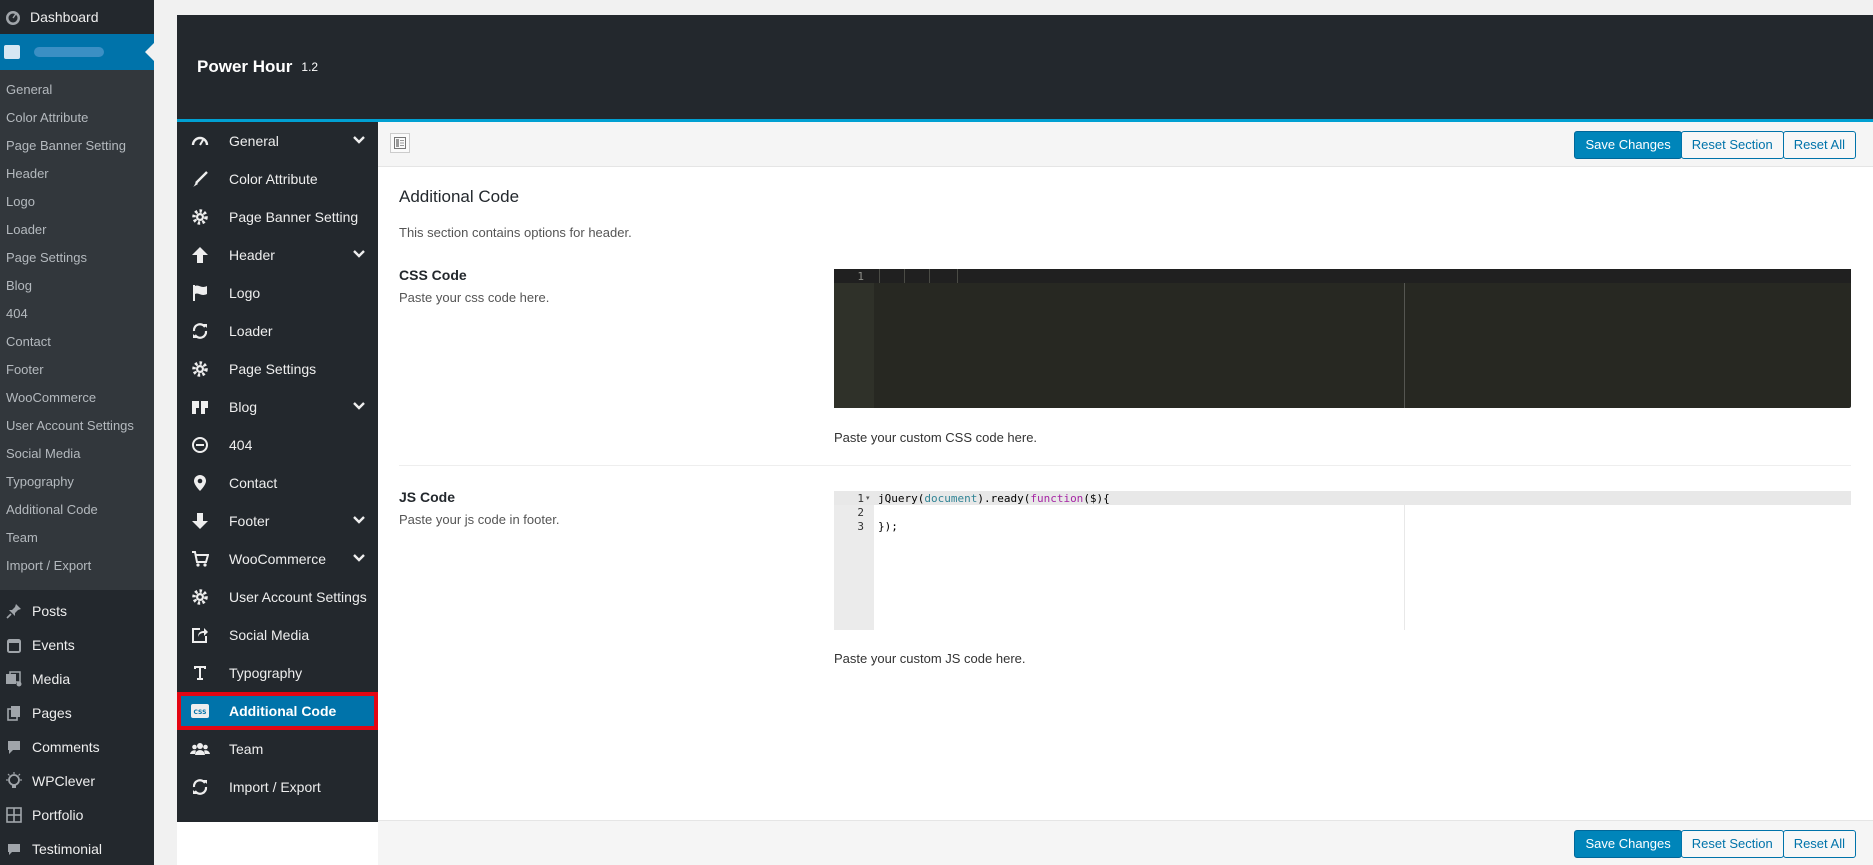  What do you see at coordinates (277, 407) in the screenshot?
I see `options-menu-item: Blog` at bounding box center [277, 407].